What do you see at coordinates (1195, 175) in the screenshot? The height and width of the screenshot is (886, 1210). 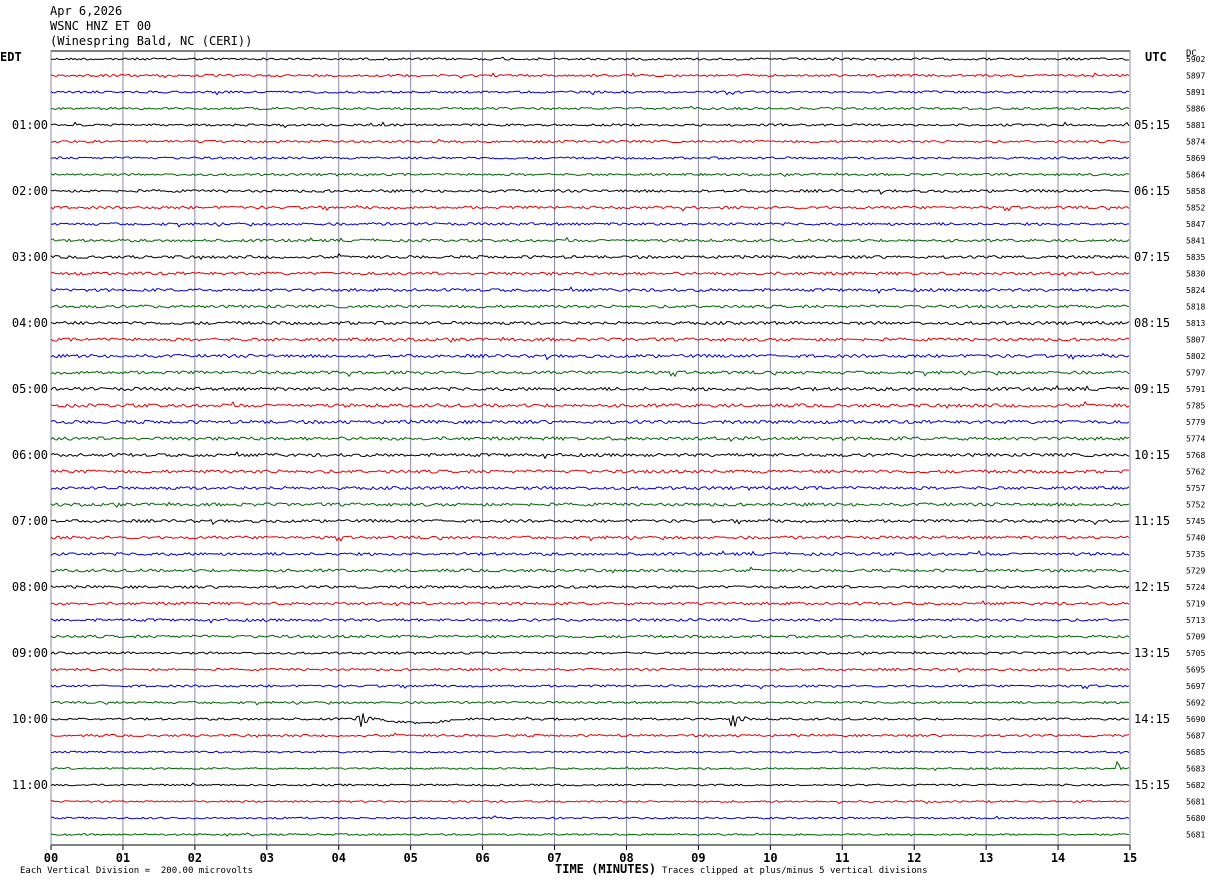 I see `dc-offset-label-7: 5864` at bounding box center [1195, 175].